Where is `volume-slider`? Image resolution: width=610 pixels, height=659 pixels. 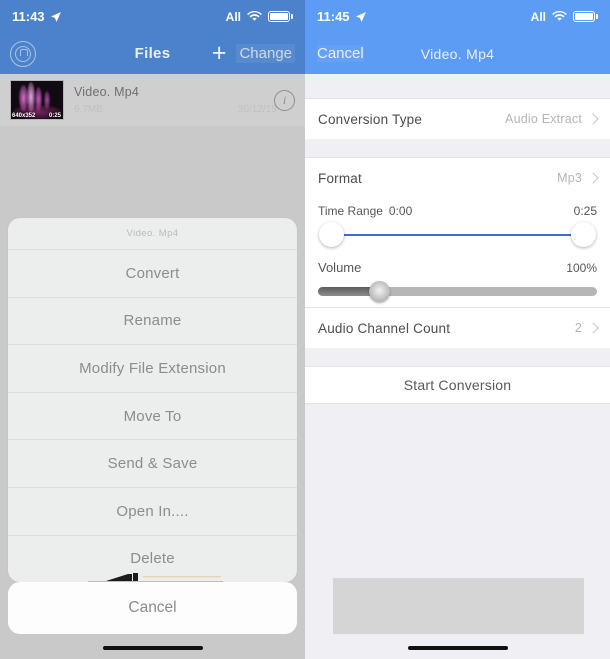 volume-slider is located at coordinates (457, 291).